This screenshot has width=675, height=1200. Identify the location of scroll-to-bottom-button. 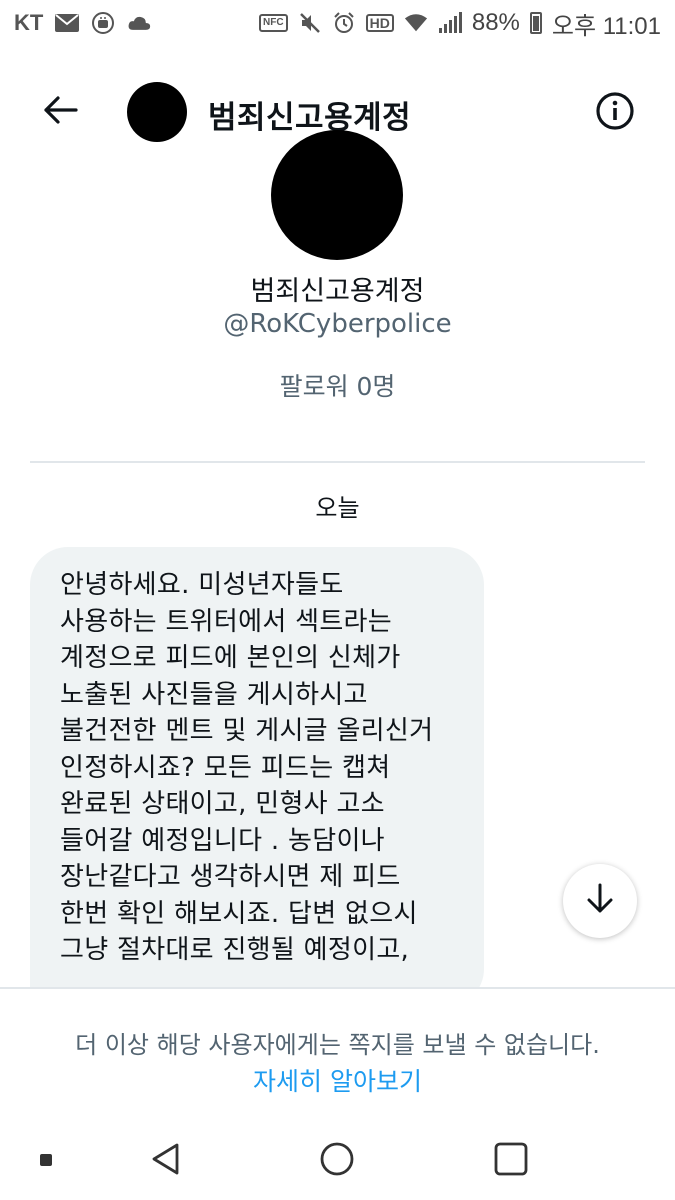
(600, 901).